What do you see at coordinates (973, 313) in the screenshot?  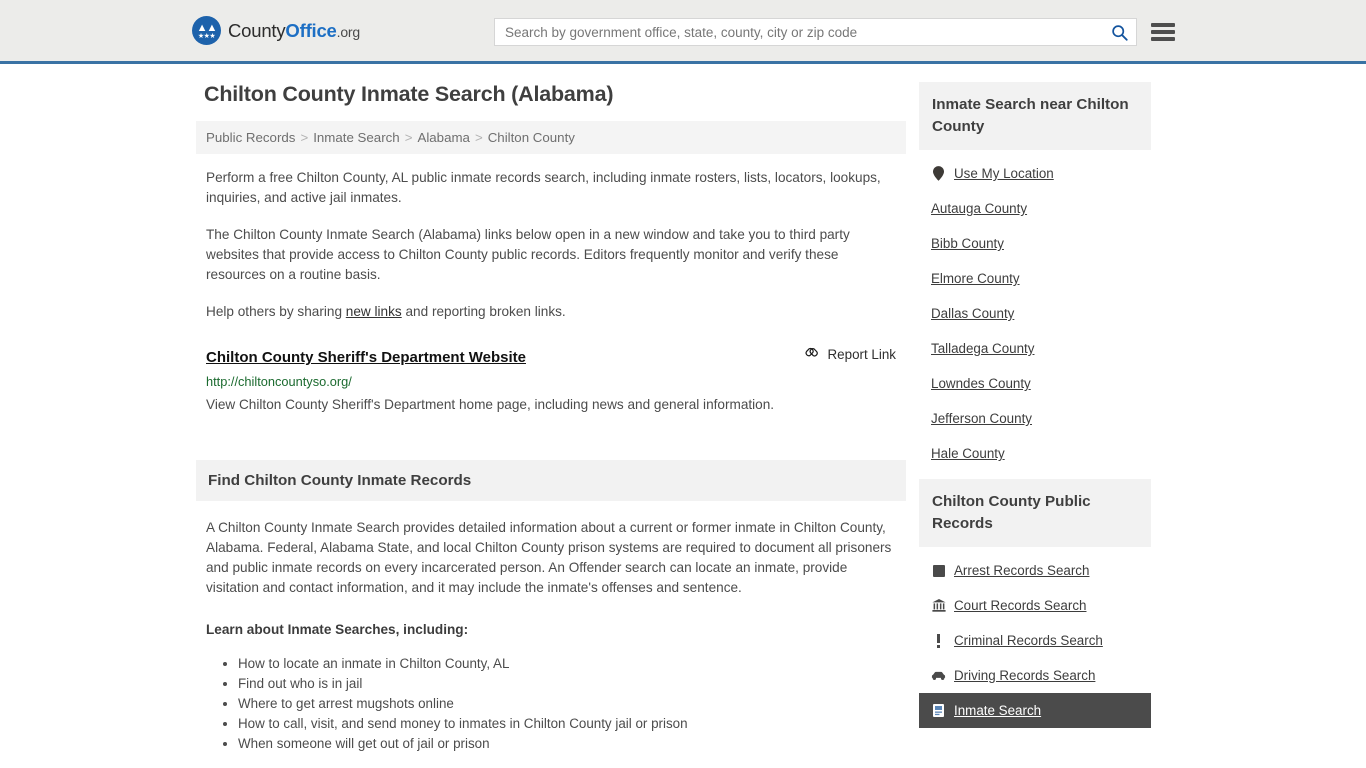 I see `sidebar-item-label: Dallas County` at bounding box center [973, 313].